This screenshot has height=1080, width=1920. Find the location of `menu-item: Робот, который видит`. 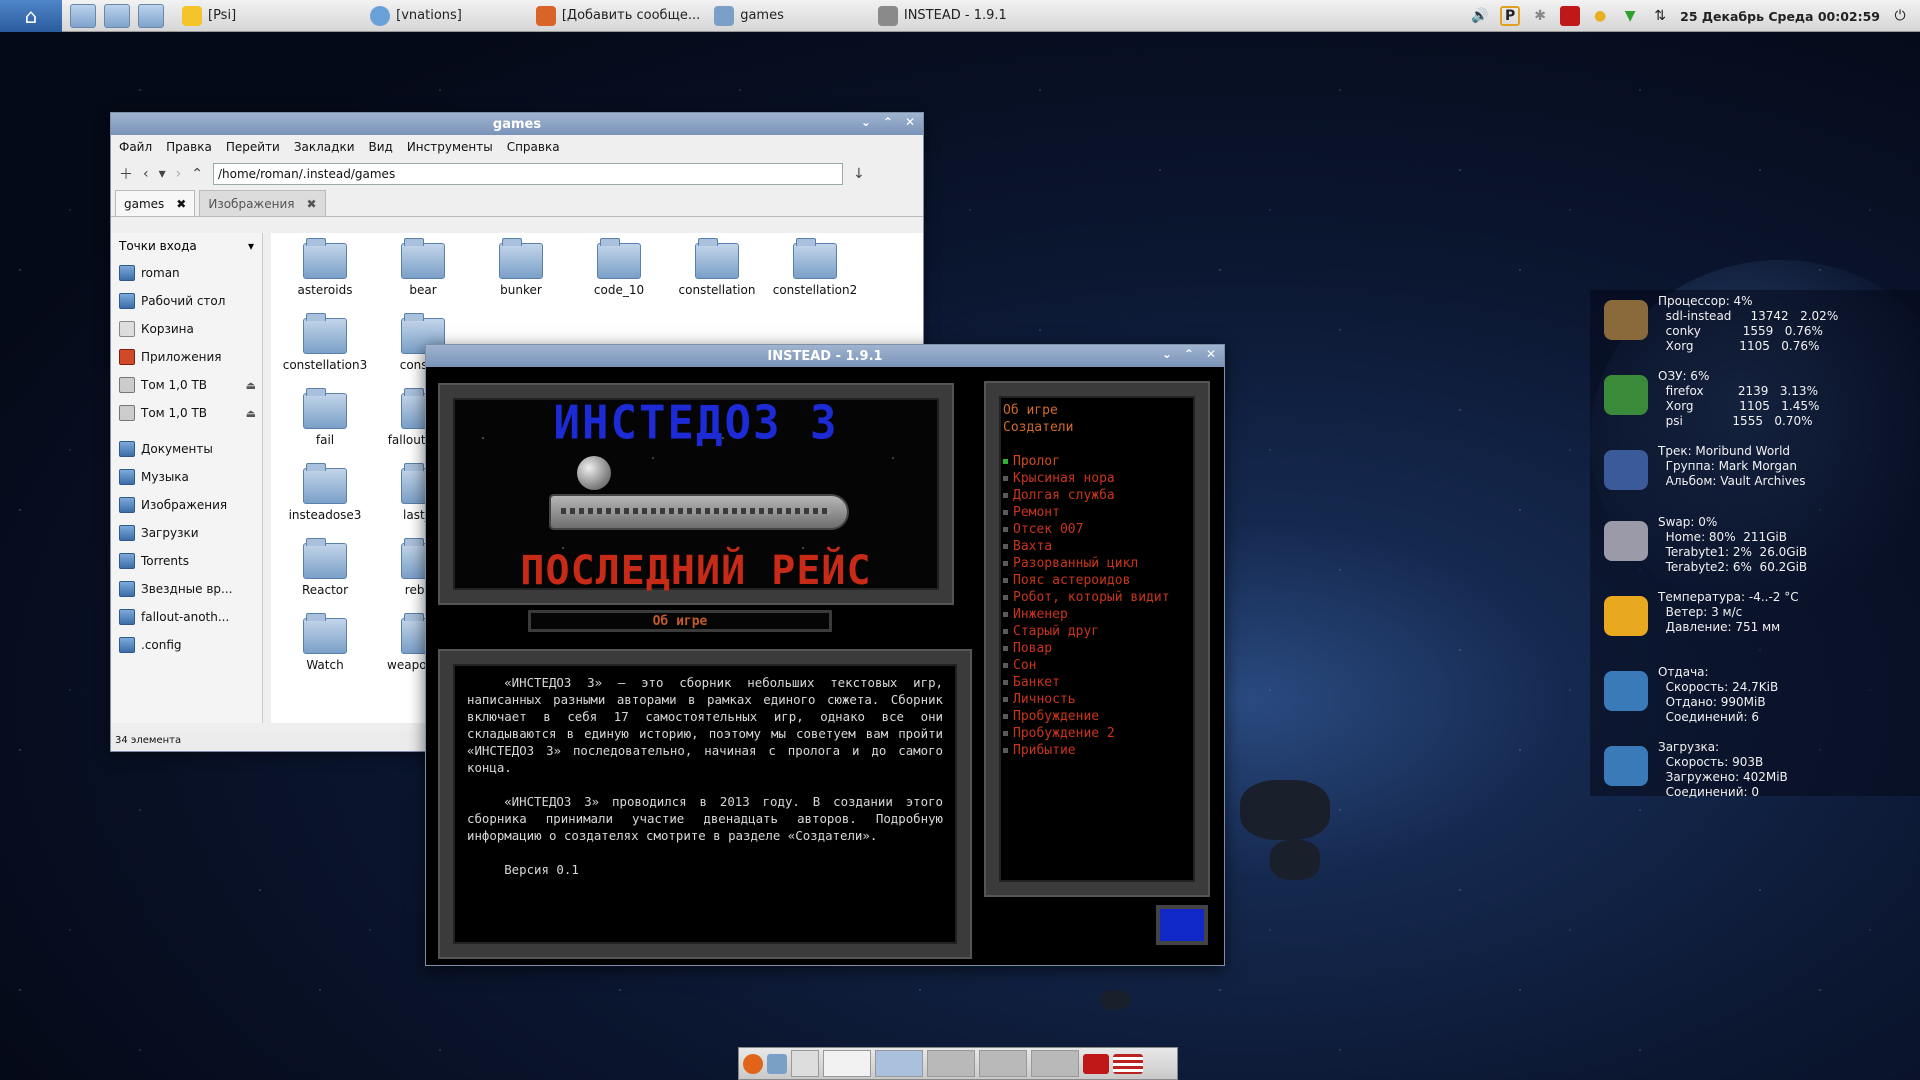

menu-item: Робот, который видит is located at coordinates (1097, 597).